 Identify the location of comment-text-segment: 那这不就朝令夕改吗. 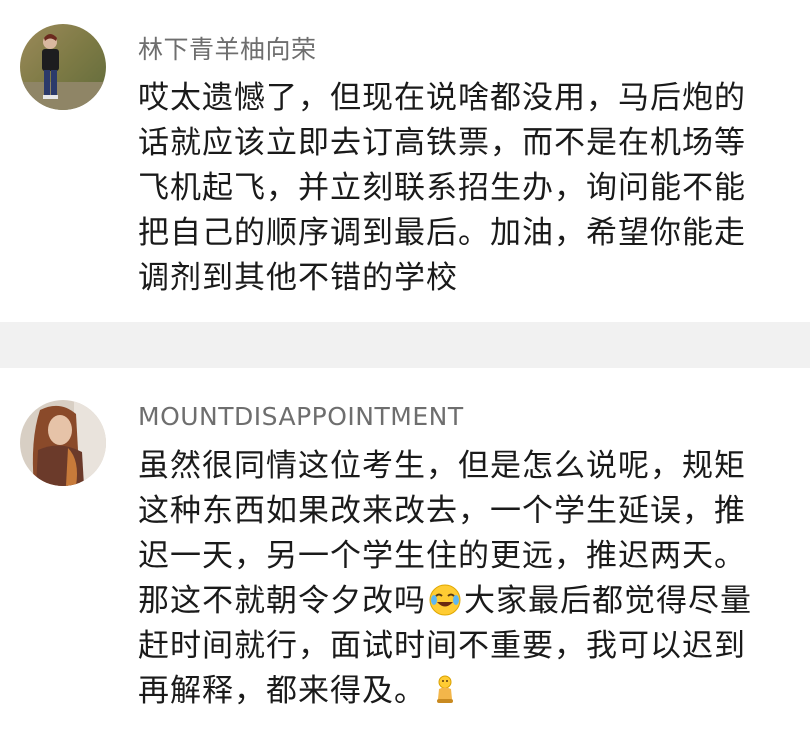
(282, 601).